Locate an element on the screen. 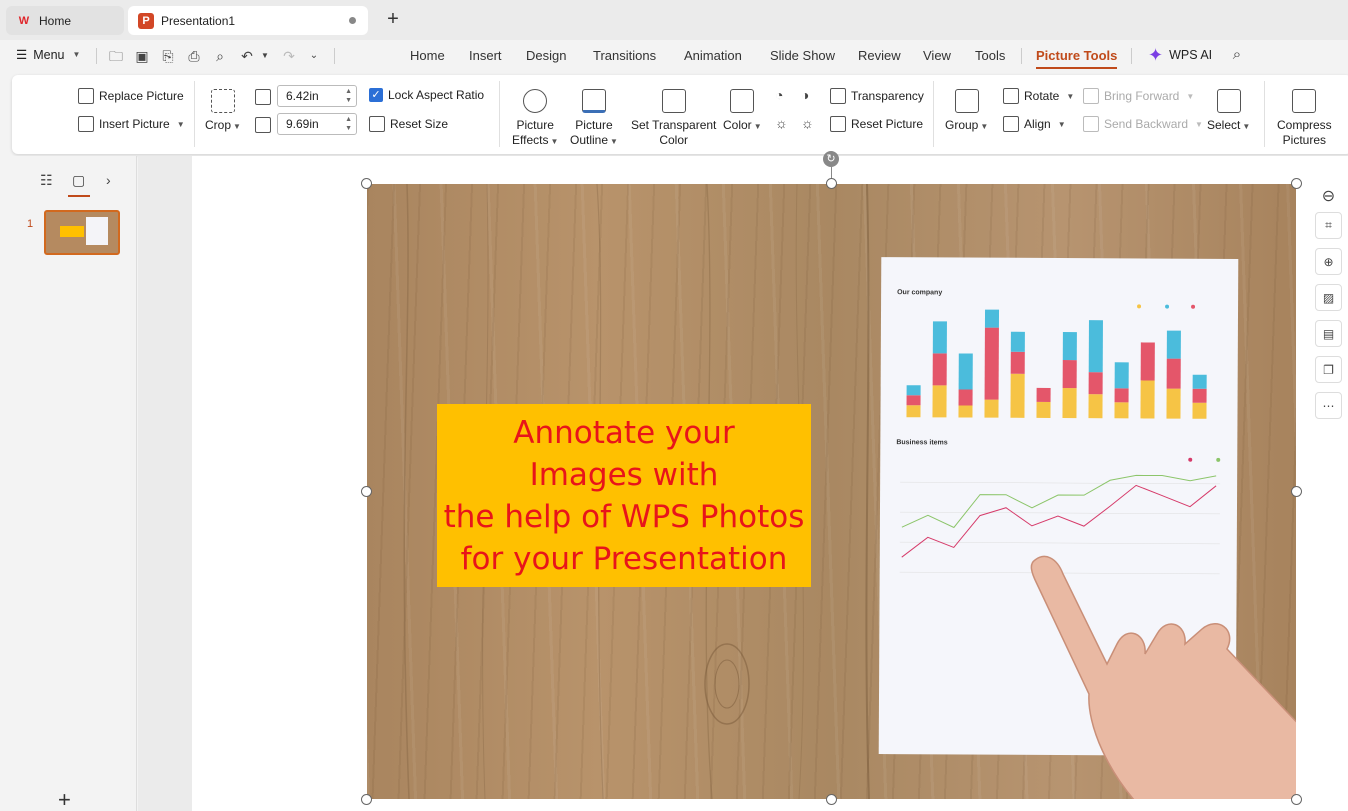 The height and width of the screenshot is (811, 1348). color-button: Color ▼ is located at coordinates (742, 111).